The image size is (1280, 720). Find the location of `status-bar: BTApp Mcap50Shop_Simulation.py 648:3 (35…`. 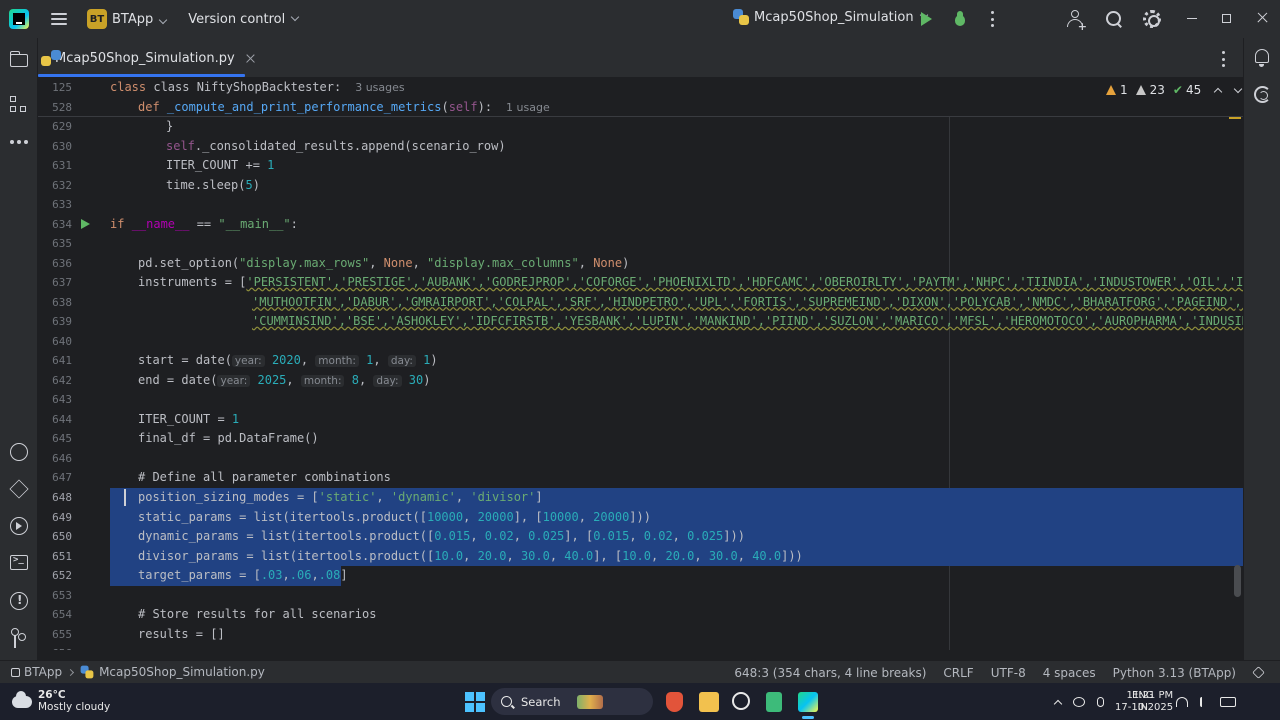

status-bar: BTApp Mcap50Shop_Simulation.py 648:3 (35… is located at coordinates (640, 671).